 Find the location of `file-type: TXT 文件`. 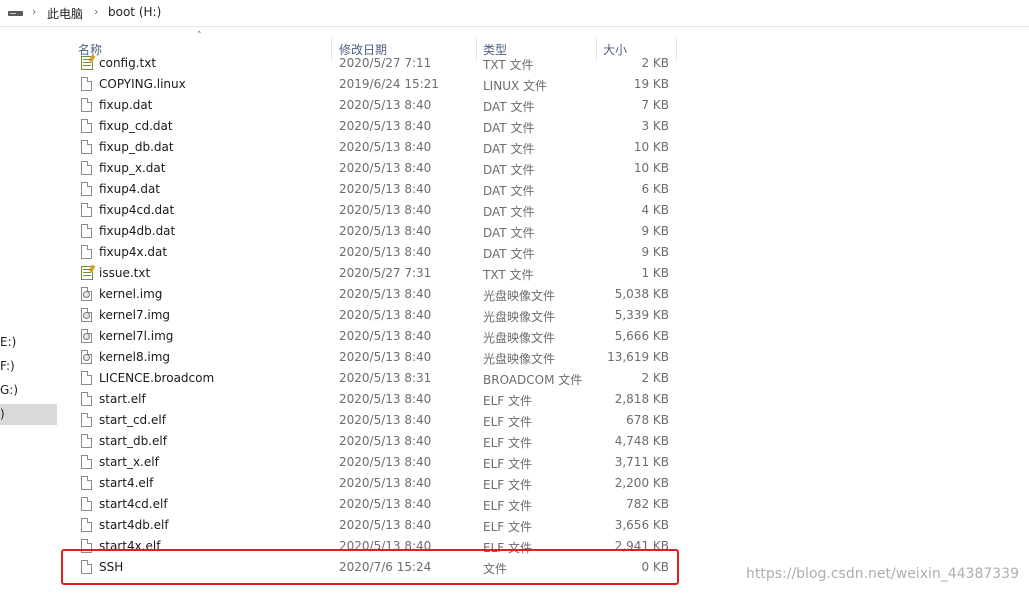

file-type: TXT 文件 is located at coordinates (508, 275).